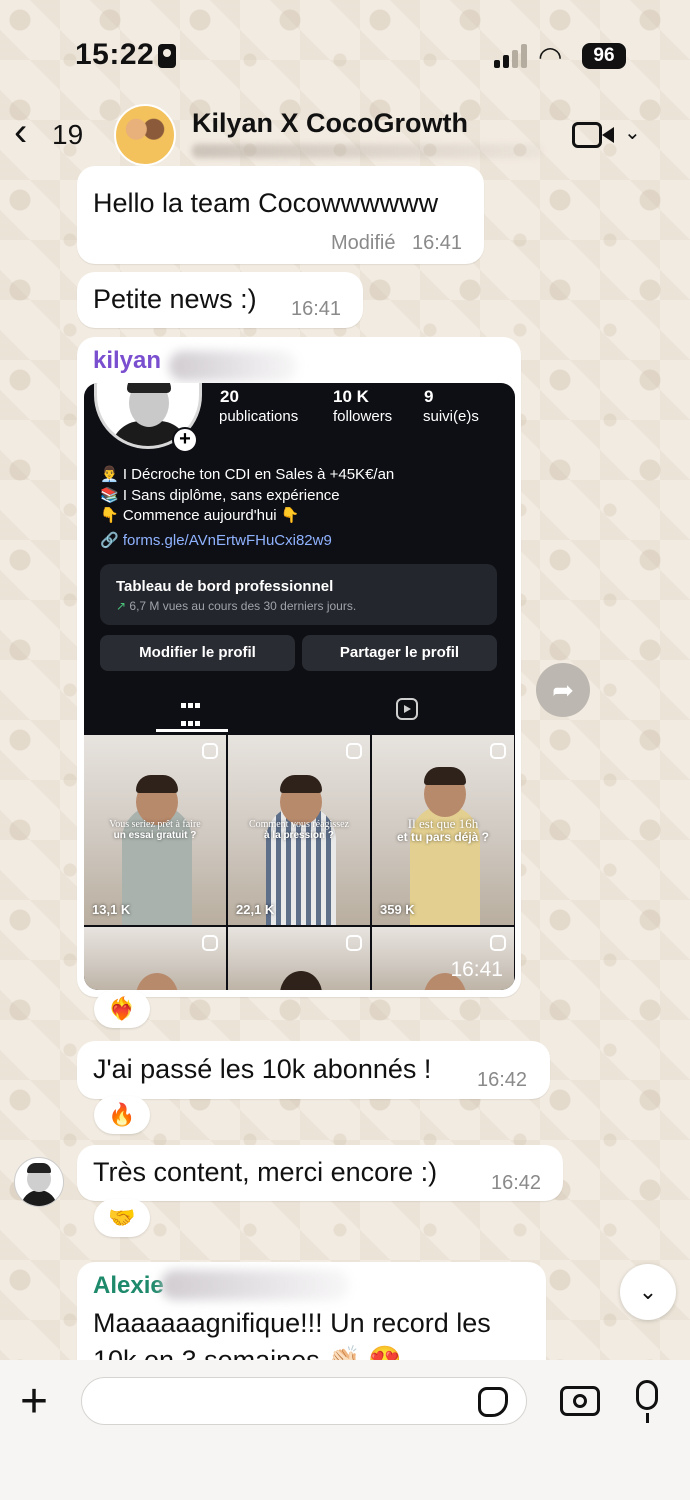 The height and width of the screenshot is (1500, 690). I want to click on message-bubble: Hello la team Cocowwwwww Modifié 16:41, so click(280, 215).